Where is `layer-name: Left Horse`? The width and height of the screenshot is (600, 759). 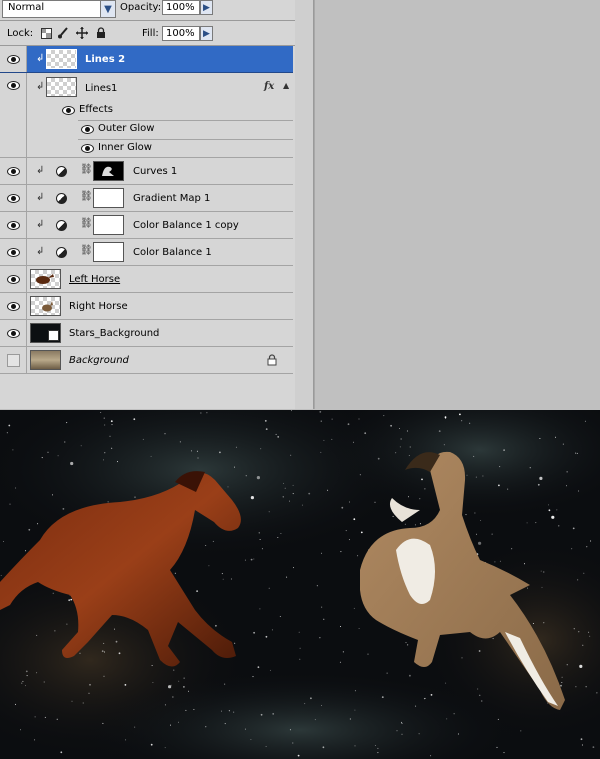 layer-name: Left Horse is located at coordinates (94, 279).